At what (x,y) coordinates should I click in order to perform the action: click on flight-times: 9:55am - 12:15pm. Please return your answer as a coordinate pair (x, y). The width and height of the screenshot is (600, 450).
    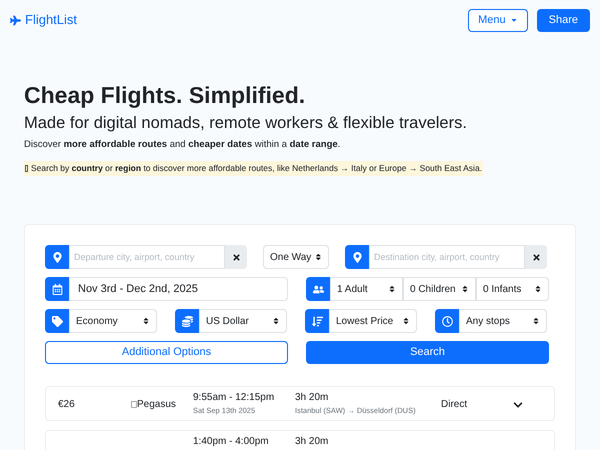
    Looking at the image, I should click on (234, 398).